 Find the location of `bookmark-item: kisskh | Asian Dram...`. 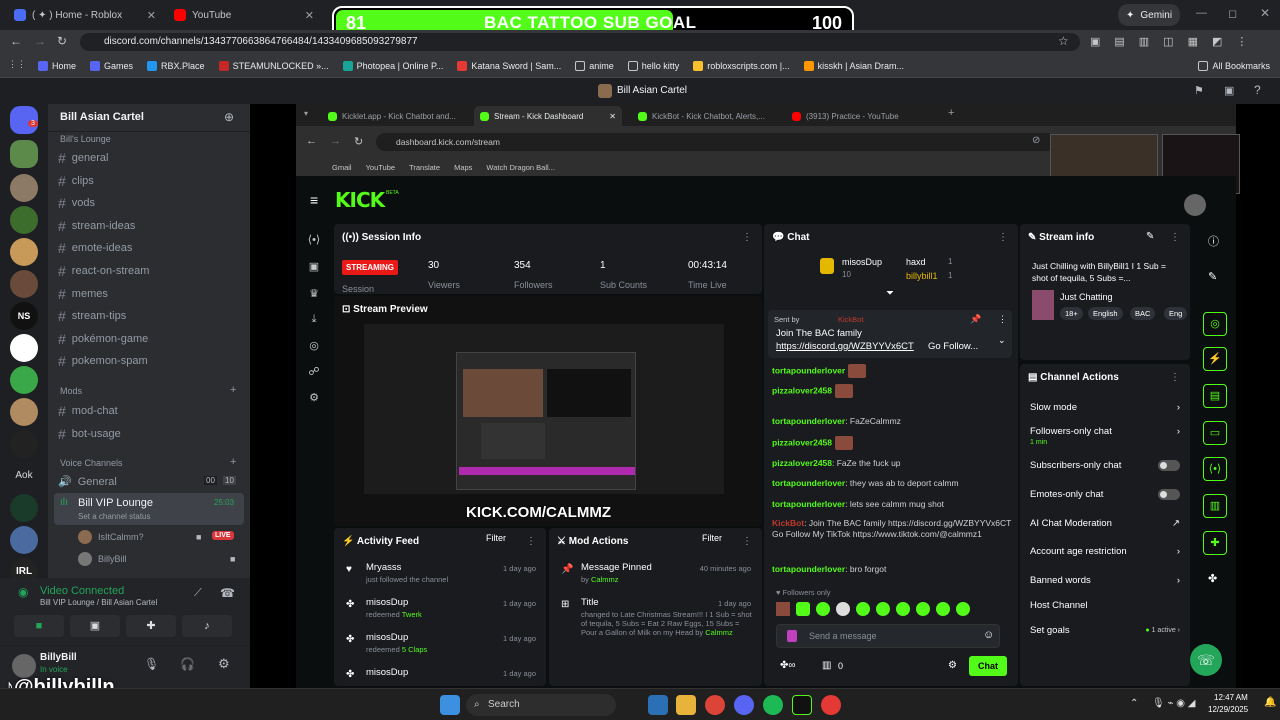

bookmark-item: kisskh | Asian Dram... is located at coordinates (853, 65).